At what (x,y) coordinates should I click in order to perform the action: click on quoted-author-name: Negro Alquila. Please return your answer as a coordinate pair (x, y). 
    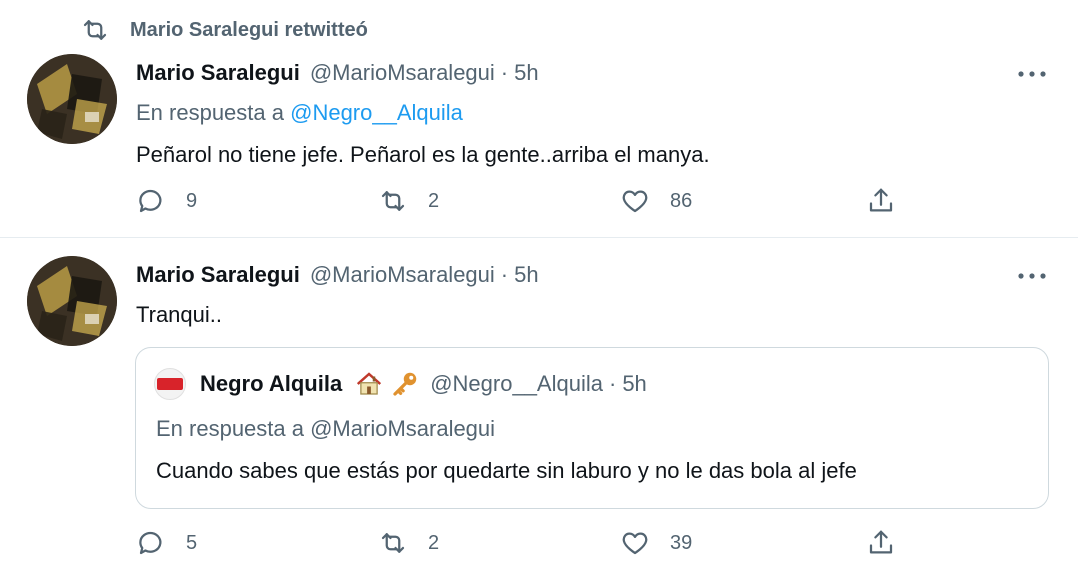
    Looking at the image, I should click on (271, 383).